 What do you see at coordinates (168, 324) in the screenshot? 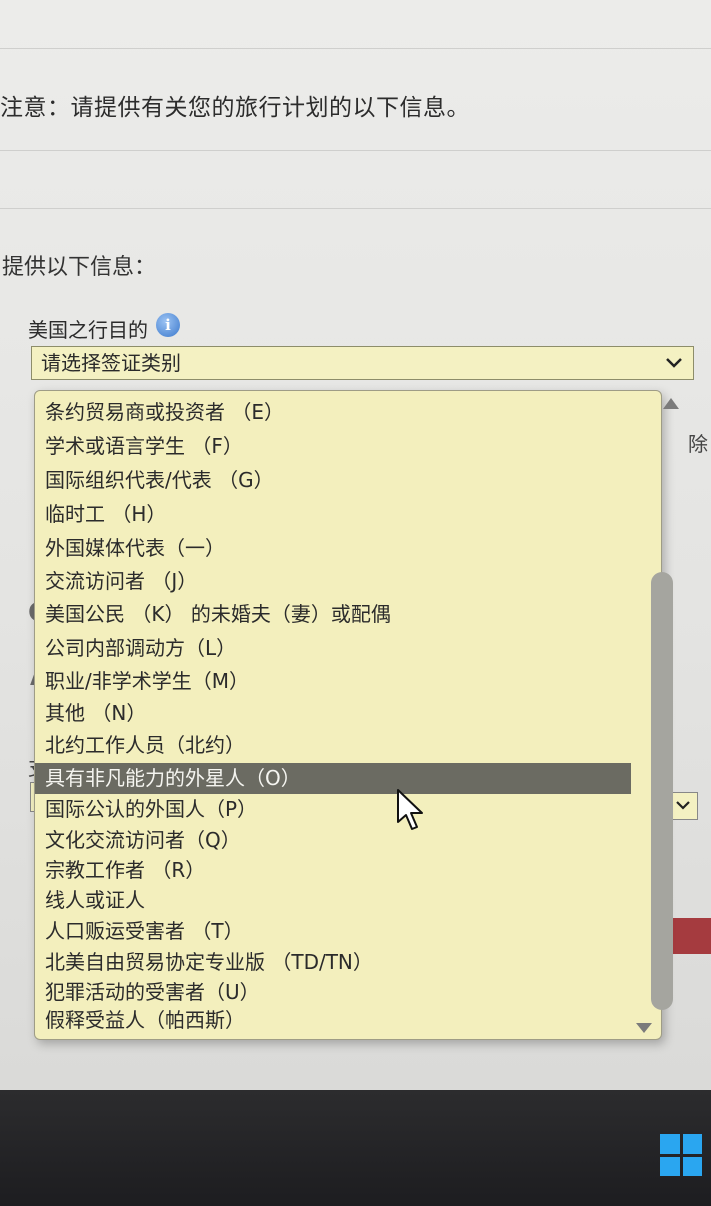
I see `info-icon: i` at bounding box center [168, 324].